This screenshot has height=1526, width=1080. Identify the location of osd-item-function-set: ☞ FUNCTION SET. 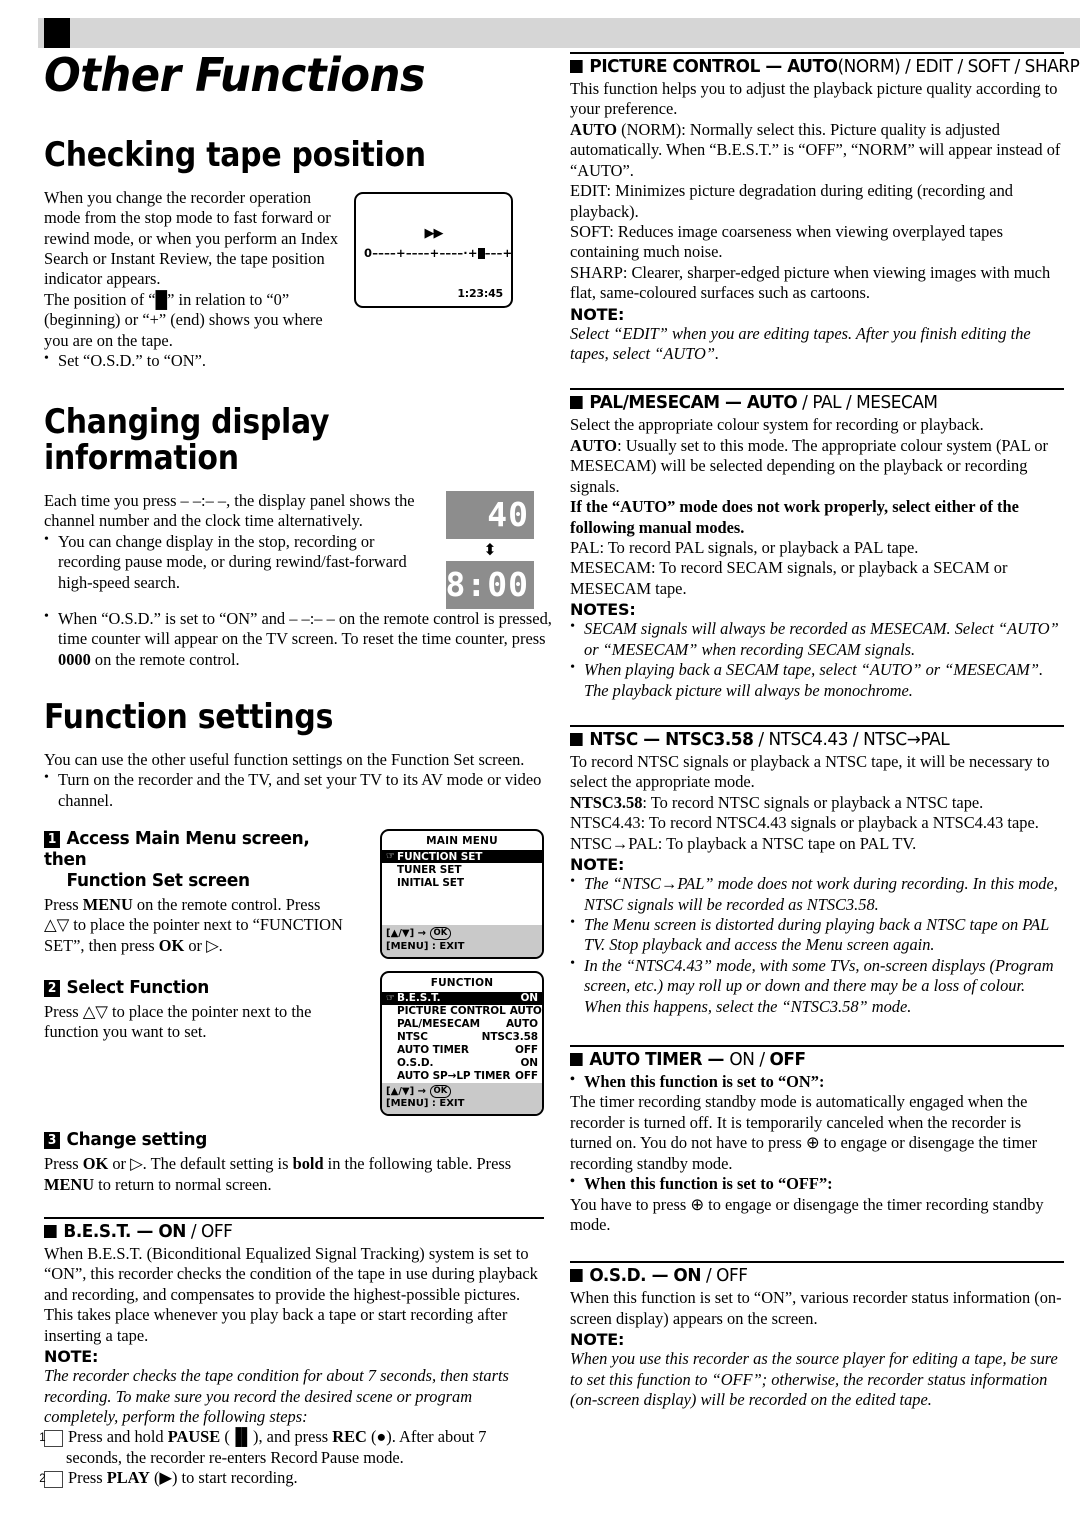
(462, 857).